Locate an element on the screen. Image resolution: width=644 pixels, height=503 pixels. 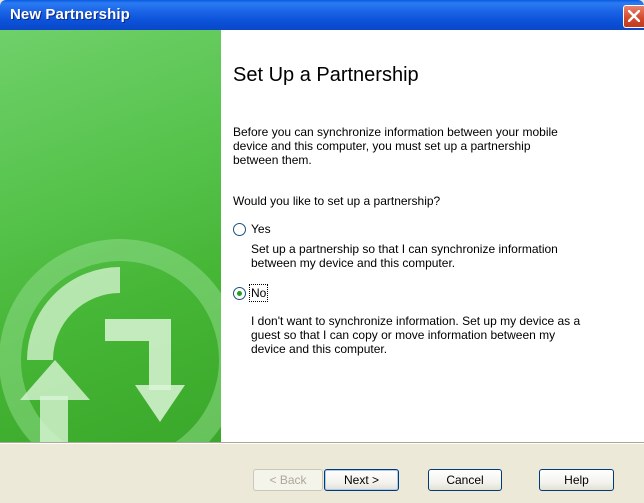
help-button: Help is located at coordinates (576, 480).